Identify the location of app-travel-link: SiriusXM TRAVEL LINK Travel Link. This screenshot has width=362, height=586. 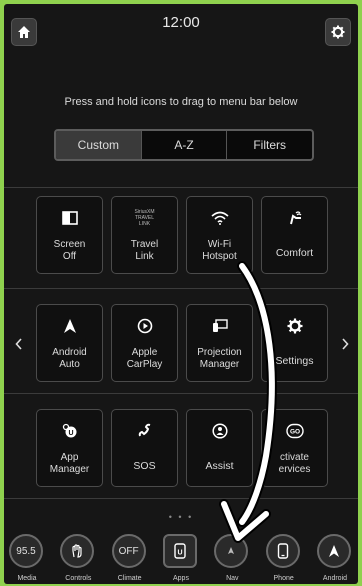
(144, 235).